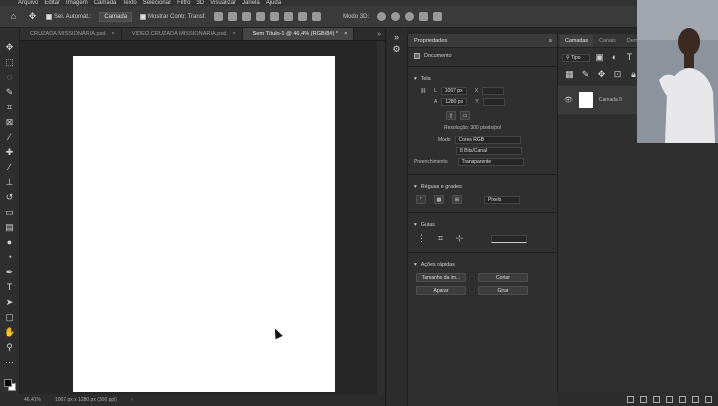 This screenshot has height=406, width=718. I want to click on tab-sem-titulo: Sem Título-1 @ 46,4% (RGB/8#) * ×, so click(298, 34).